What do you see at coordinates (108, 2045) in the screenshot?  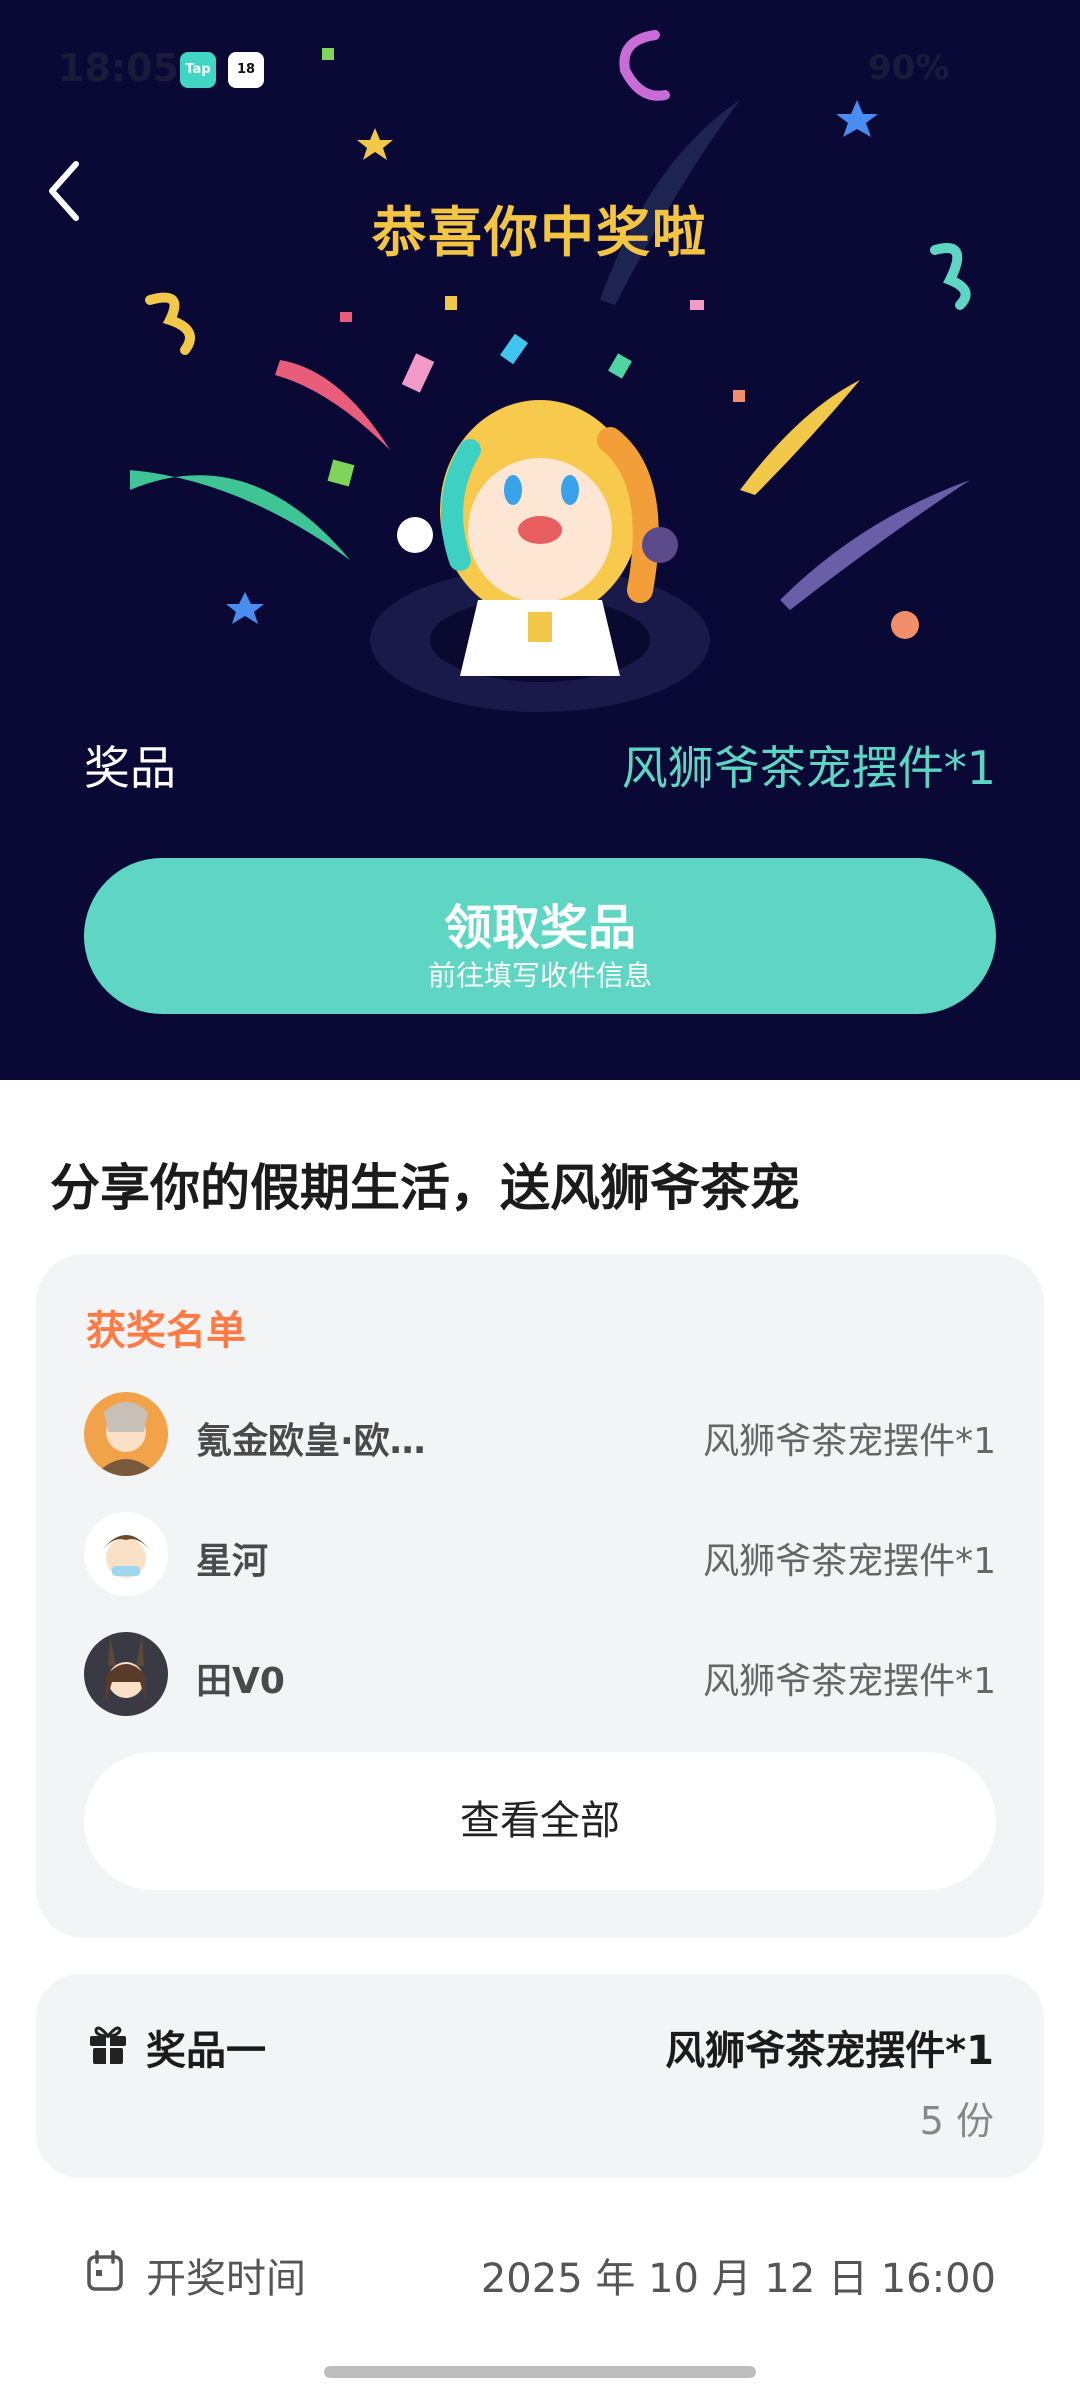 I see `gift-icon` at bounding box center [108, 2045].